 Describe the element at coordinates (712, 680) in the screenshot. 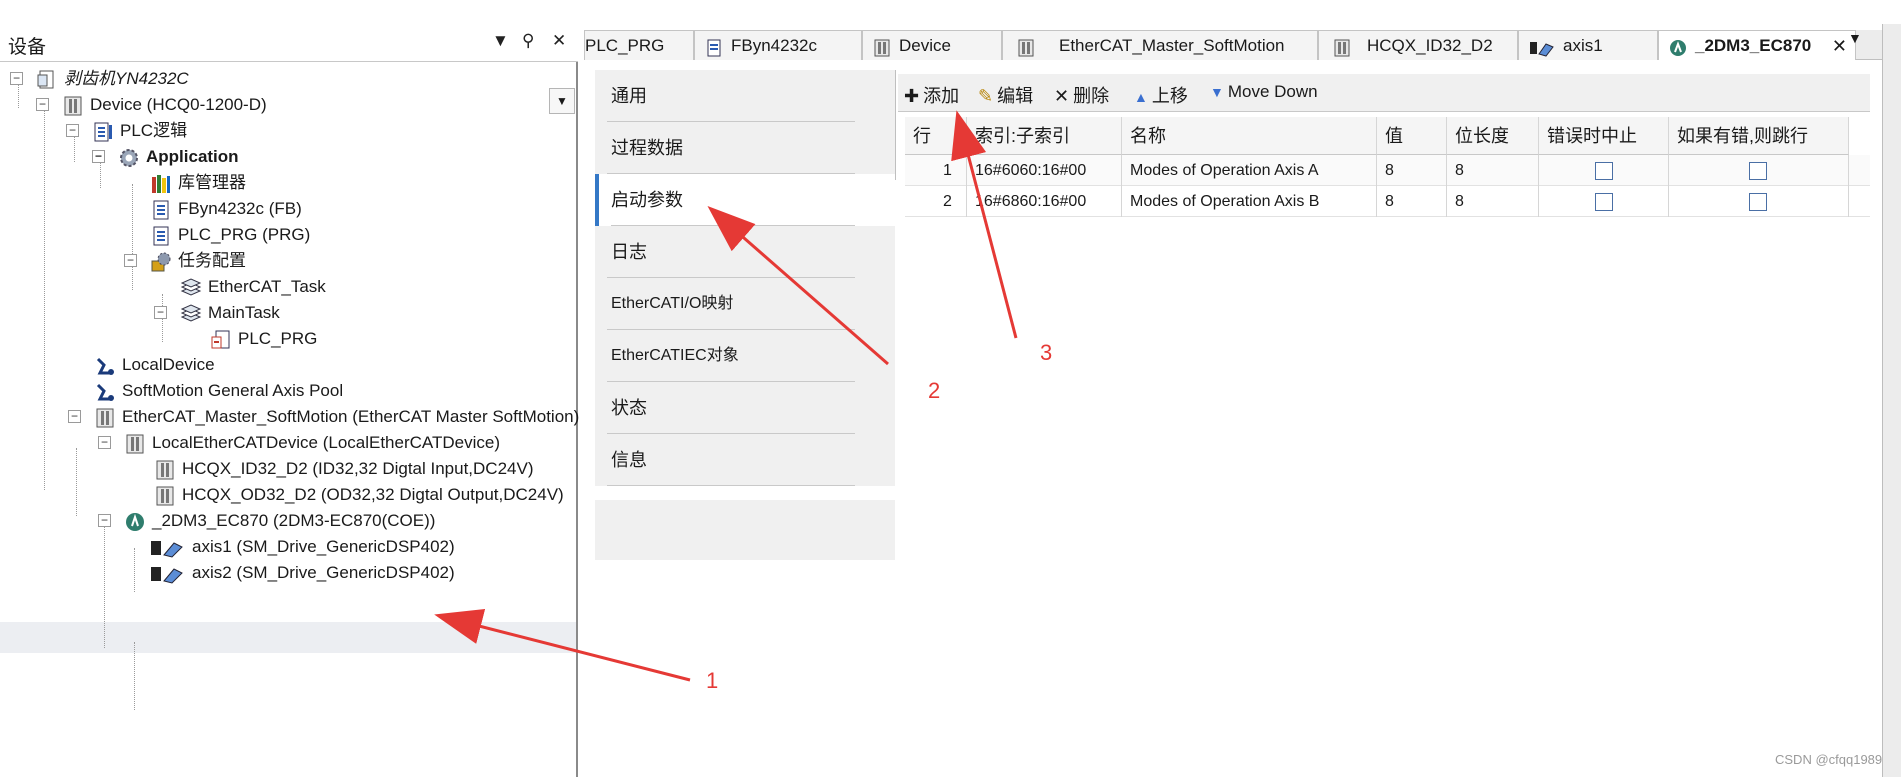

I see `annotation-label-1: 1` at that location.